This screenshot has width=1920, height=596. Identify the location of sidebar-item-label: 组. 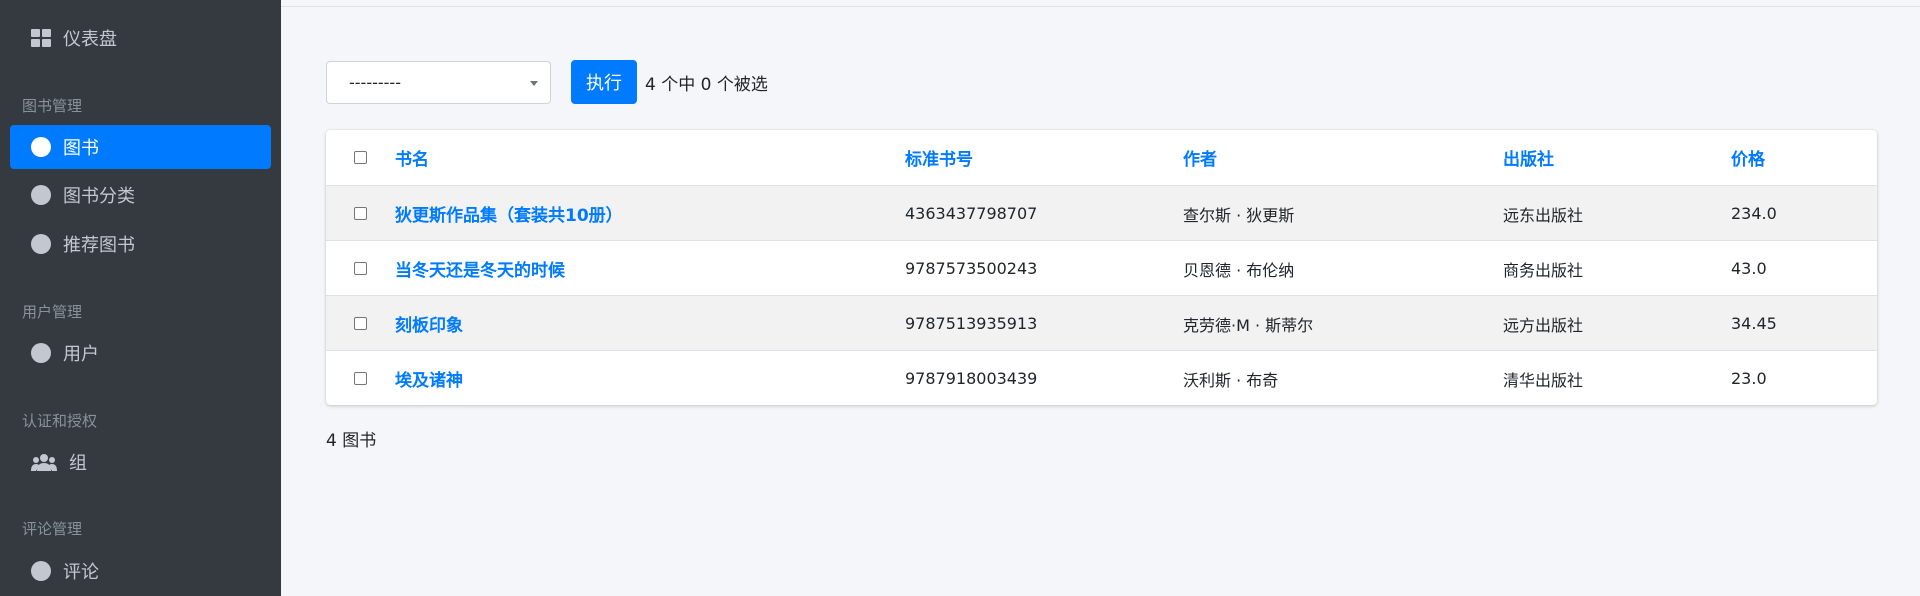
(78, 463).